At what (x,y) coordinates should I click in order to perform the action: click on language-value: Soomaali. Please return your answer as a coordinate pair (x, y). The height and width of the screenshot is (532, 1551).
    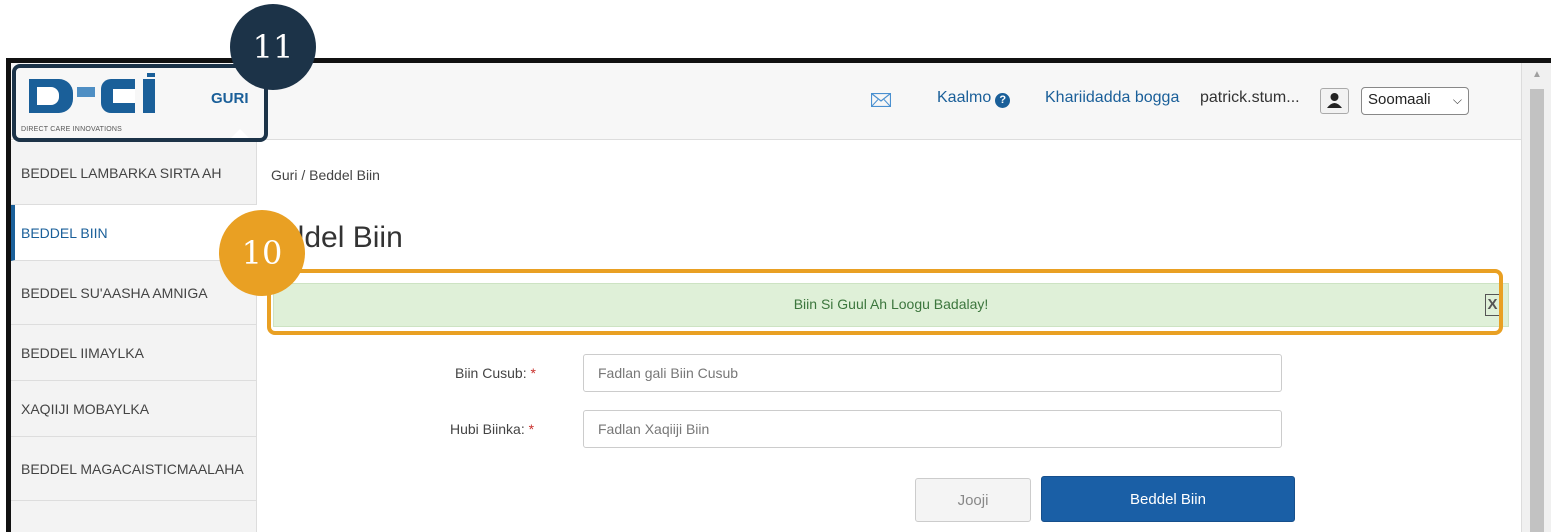
    Looking at the image, I should click on (1399, 99).